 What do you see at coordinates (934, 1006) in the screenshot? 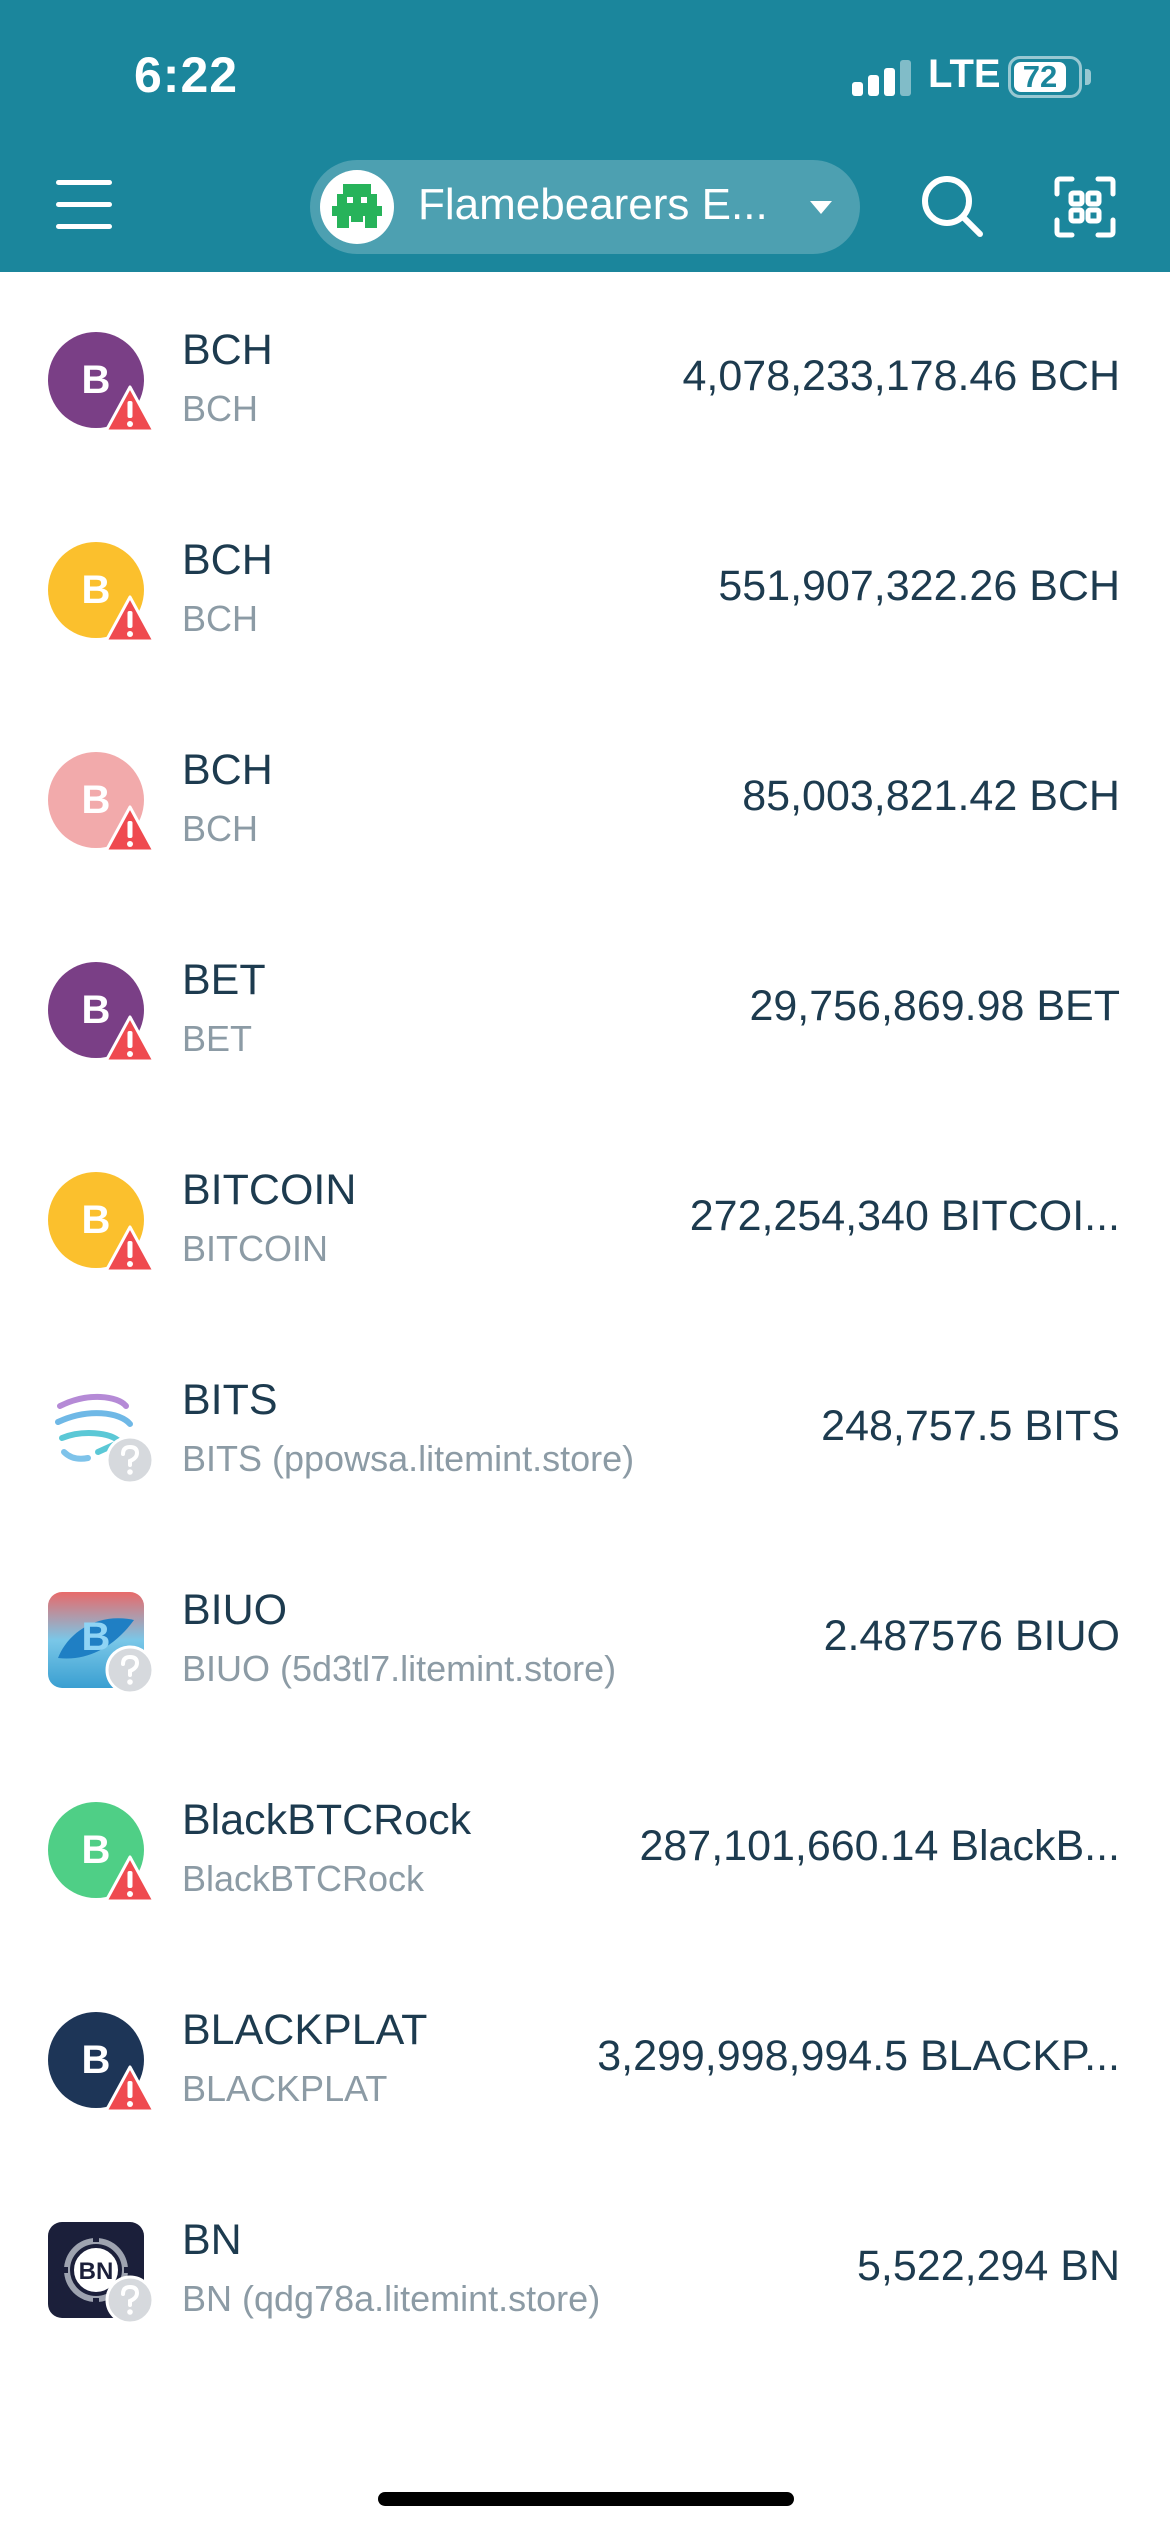
I see `token-balance: 29,756,869.98 BET` at bounding box center [934, 1006].